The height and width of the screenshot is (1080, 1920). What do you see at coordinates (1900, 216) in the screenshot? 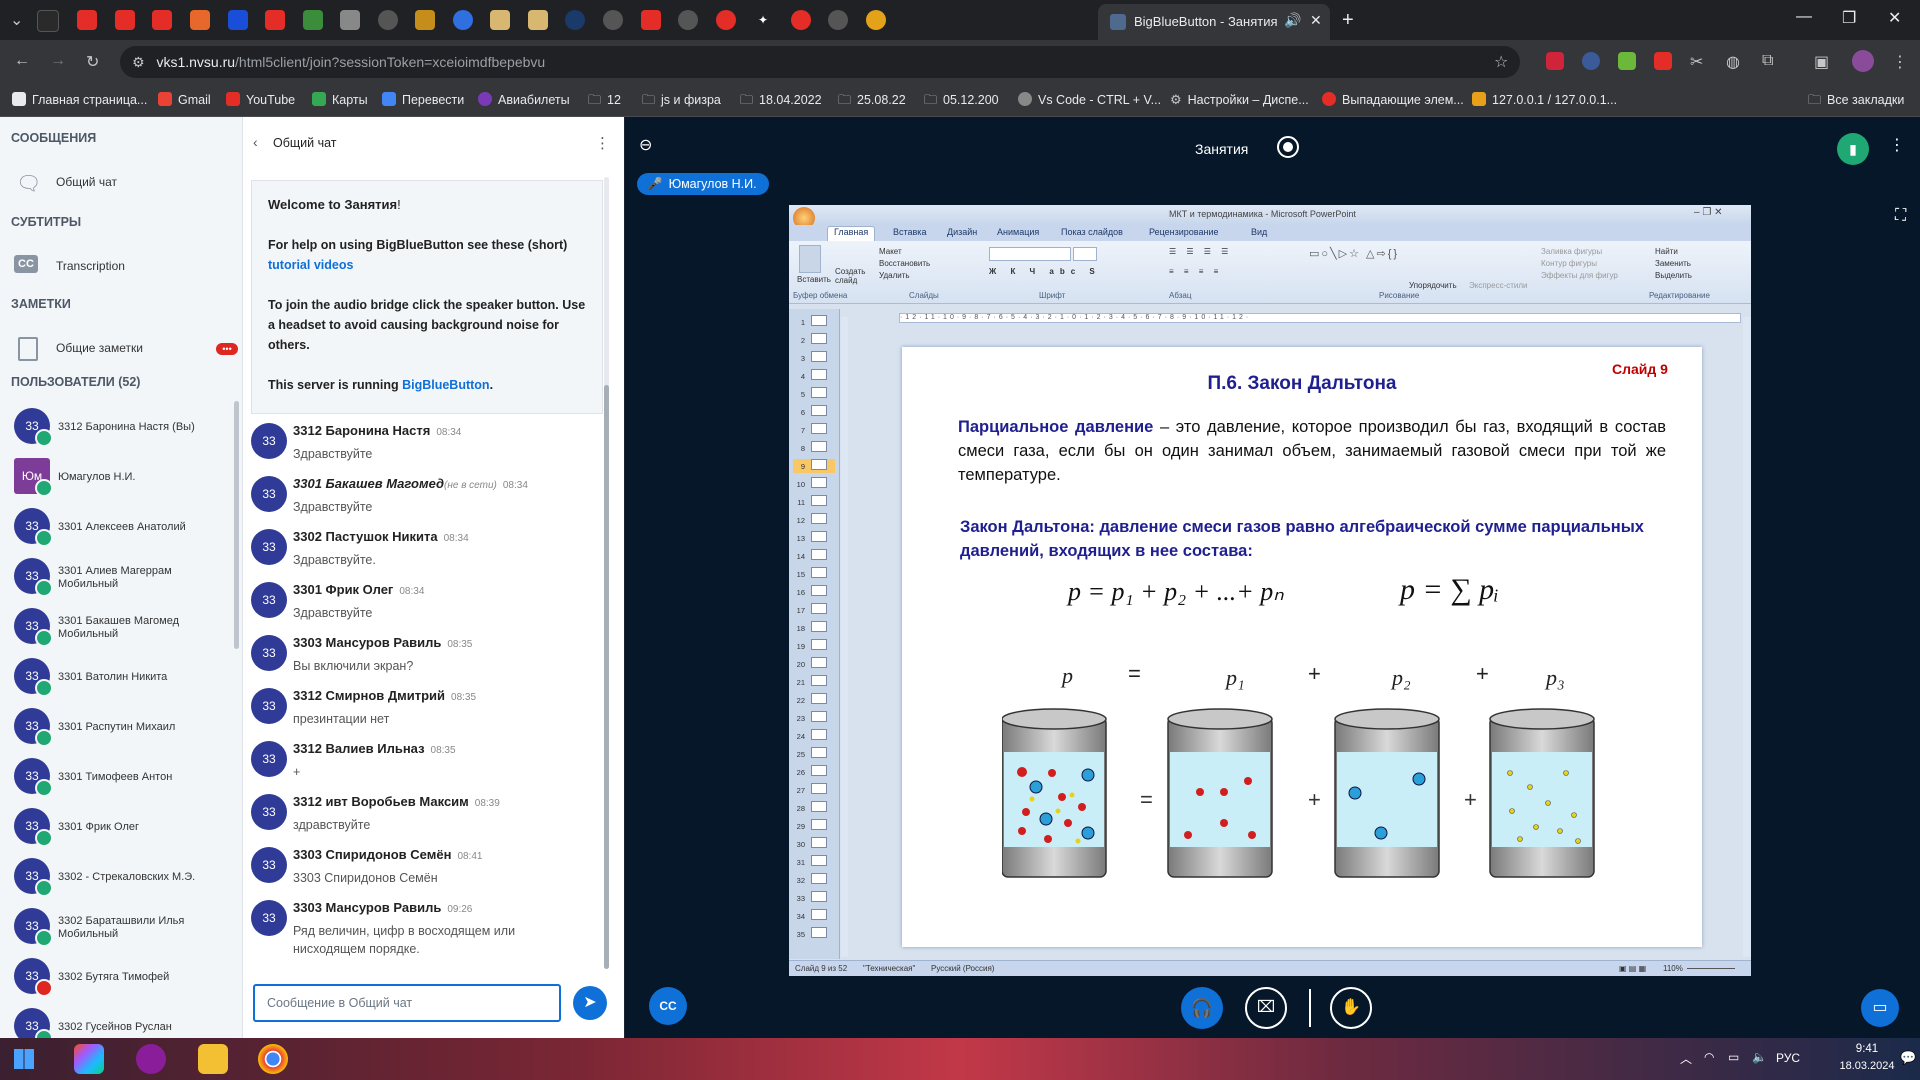
I see `fullscreen-icon: ⛶` at bounding box center [1900, 216].